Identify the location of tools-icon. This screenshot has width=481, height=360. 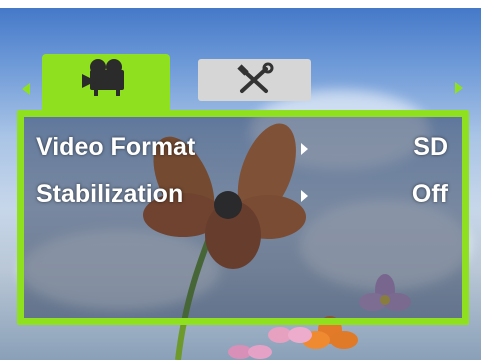
(255, 77).